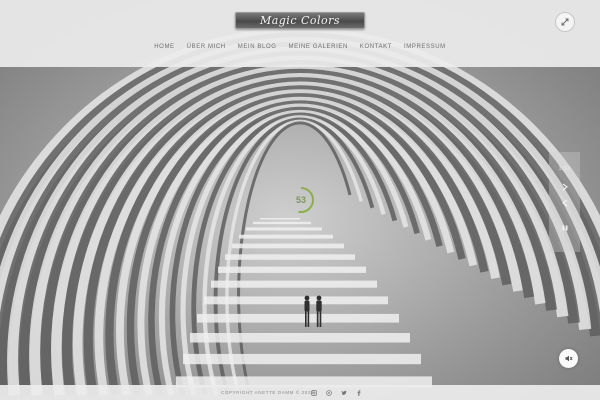 The width and height of the screenshot is (600, 400). I want to click on nav-item-imprint: IMPRESSUM, so click(425, 47).